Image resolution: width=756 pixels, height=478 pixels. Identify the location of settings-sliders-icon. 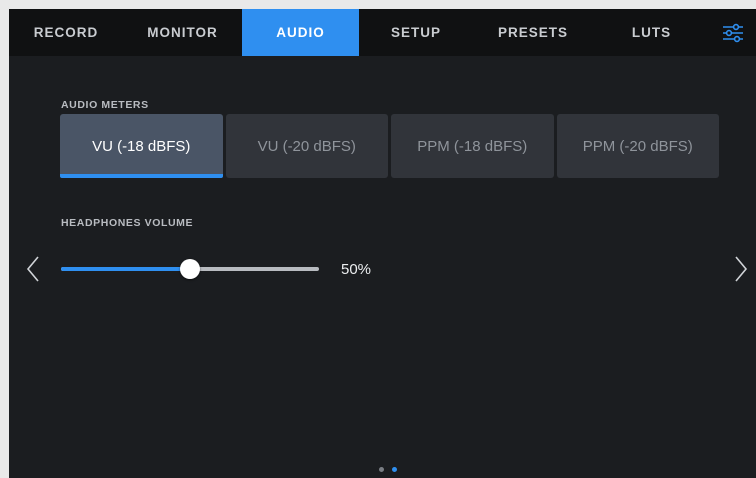
(733, 32).